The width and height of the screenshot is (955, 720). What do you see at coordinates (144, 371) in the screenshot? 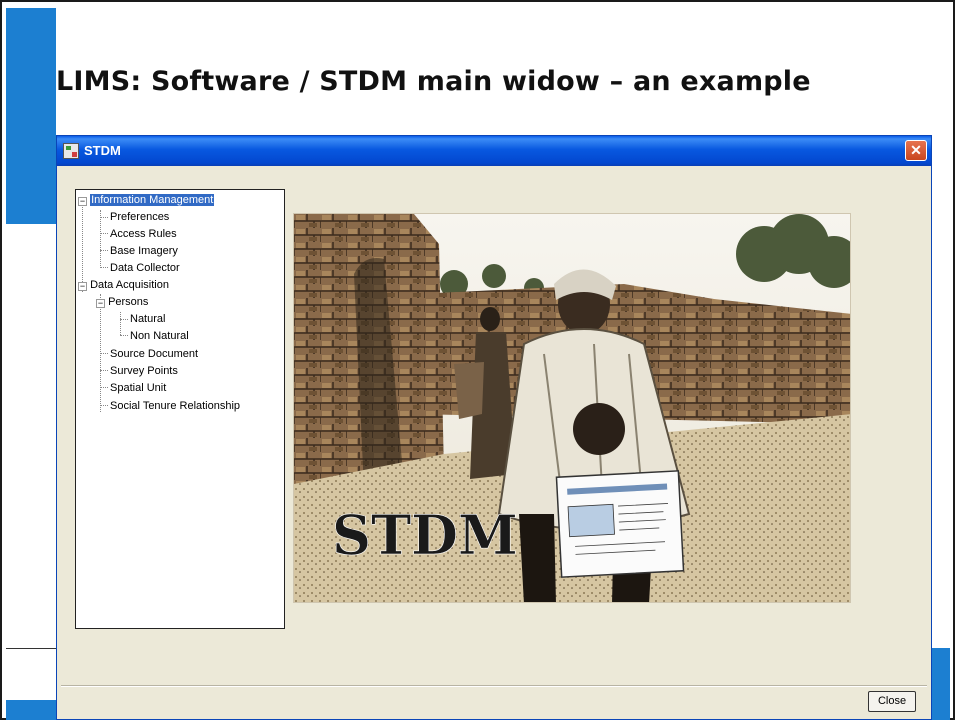
I see `tree-item-survey-points: Survey Points` at bounding box center [144, 371].